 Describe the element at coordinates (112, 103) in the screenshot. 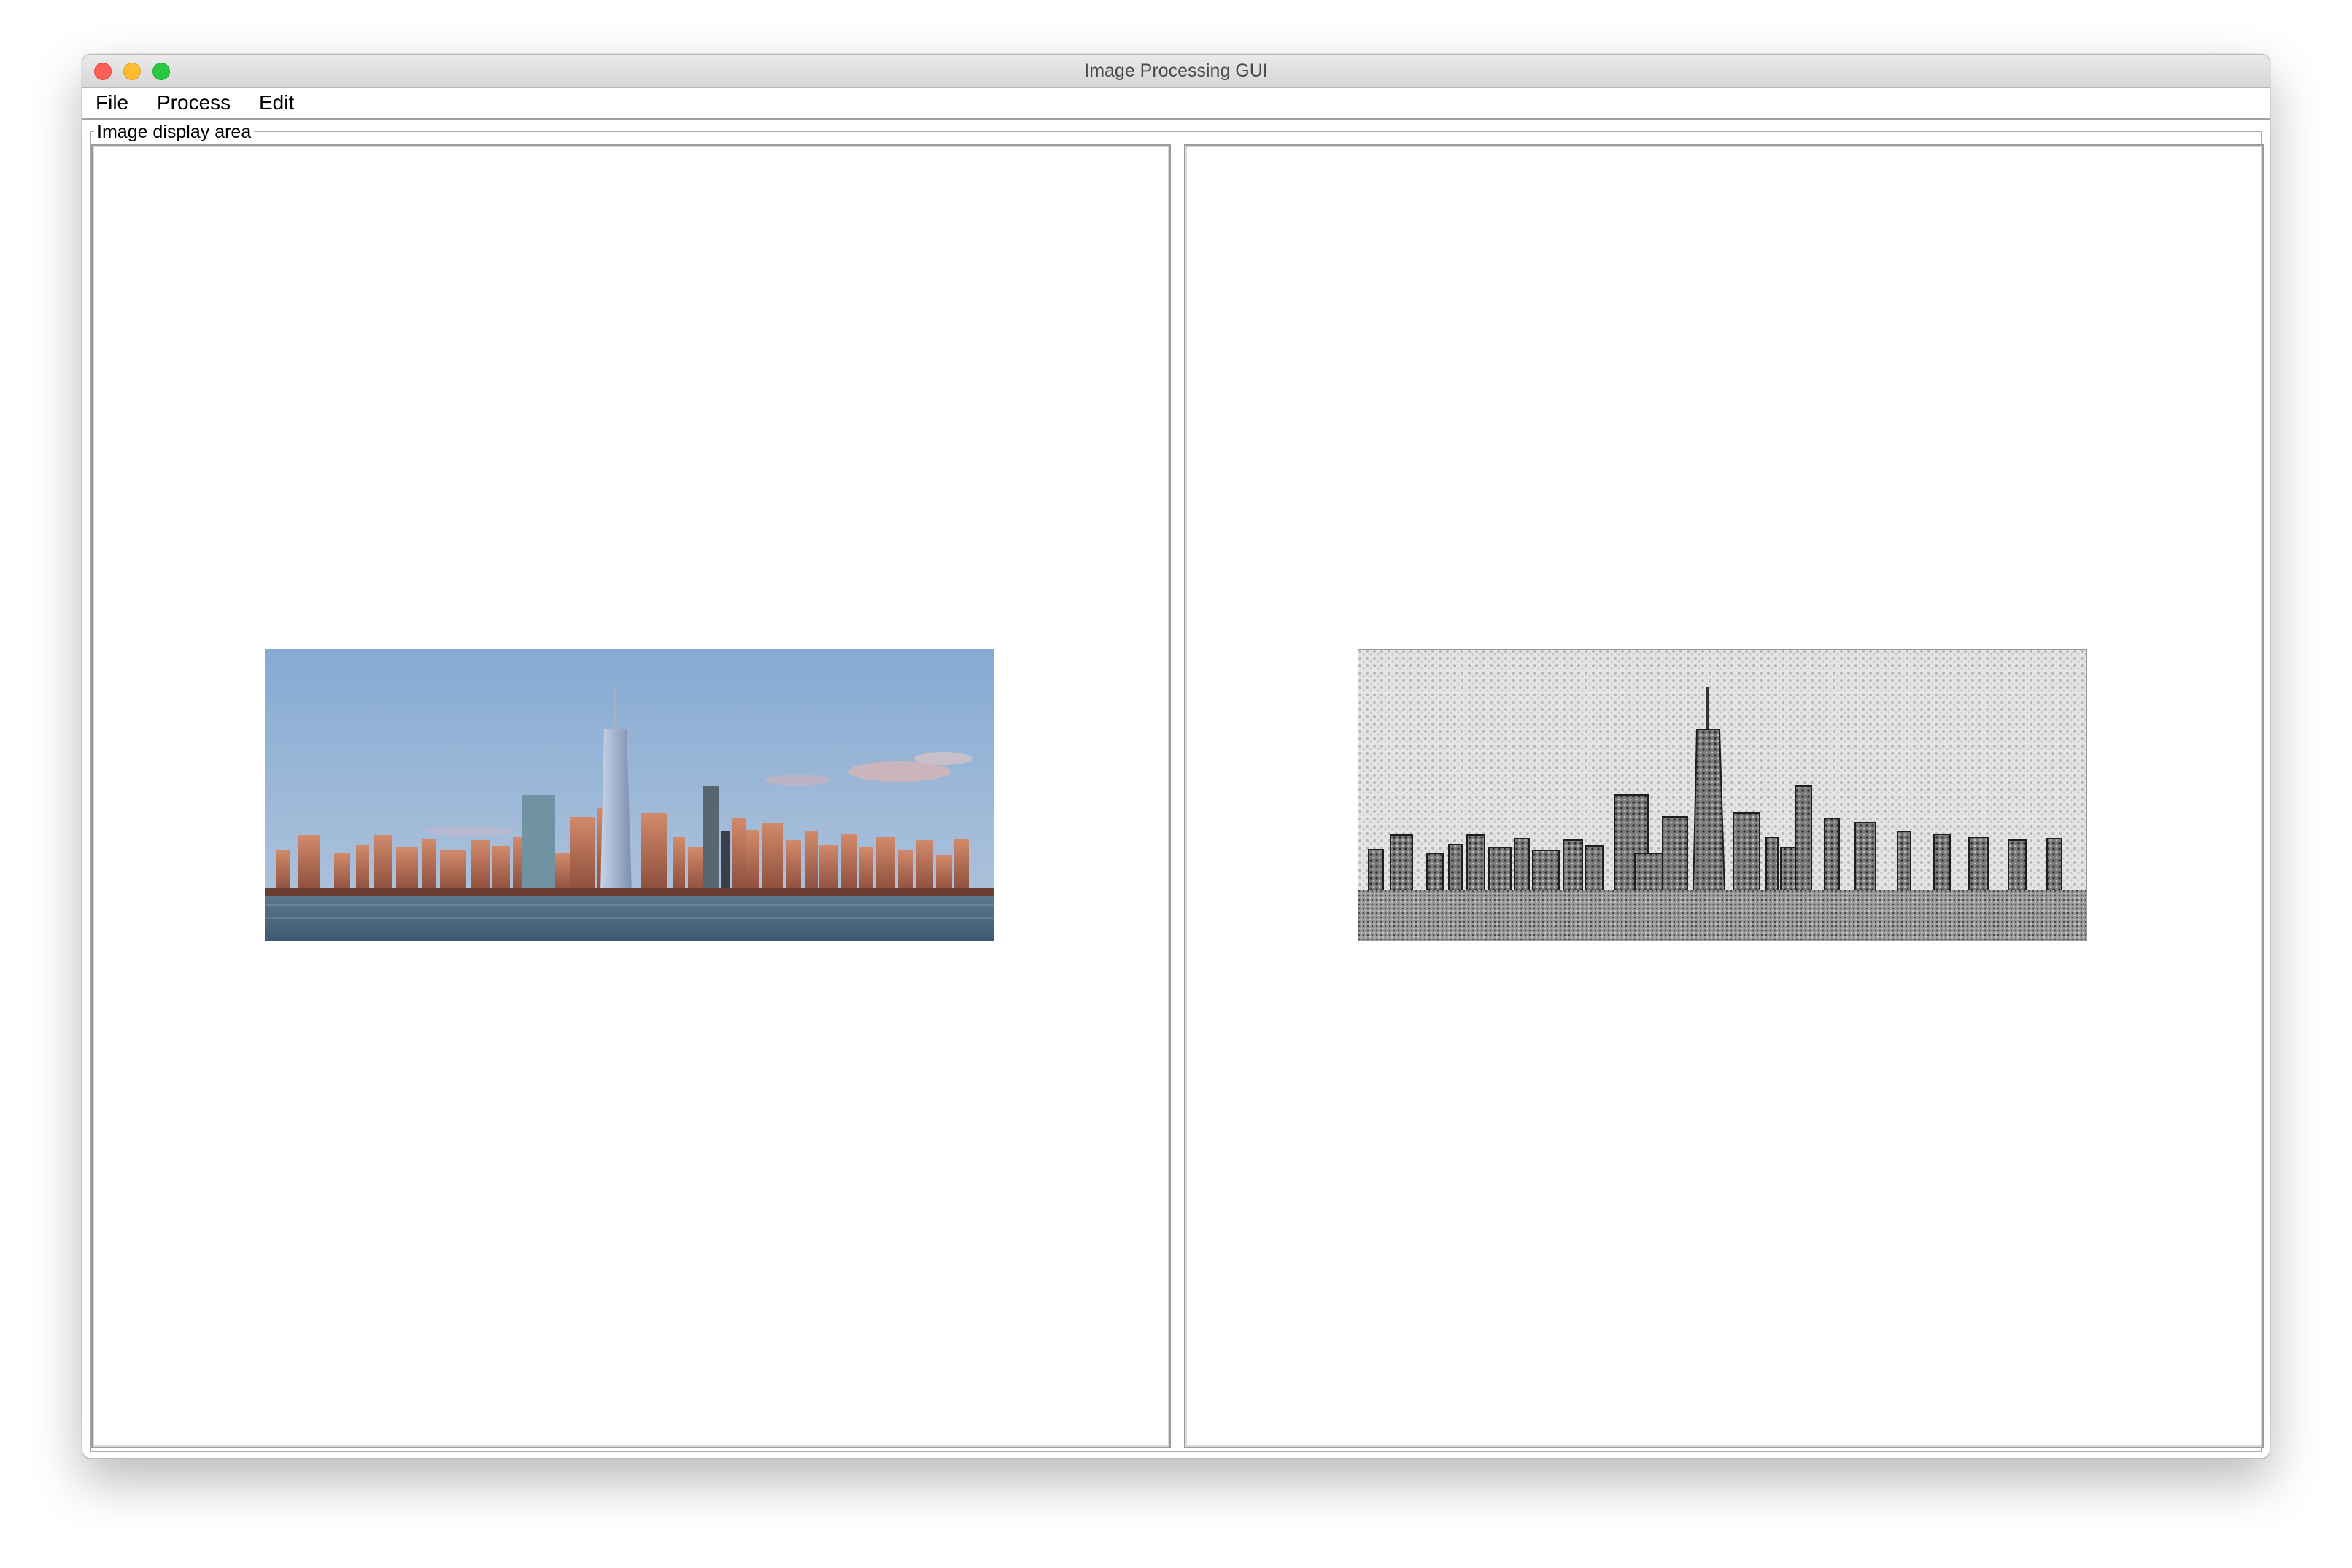

I see `menu-file: File` at that location.